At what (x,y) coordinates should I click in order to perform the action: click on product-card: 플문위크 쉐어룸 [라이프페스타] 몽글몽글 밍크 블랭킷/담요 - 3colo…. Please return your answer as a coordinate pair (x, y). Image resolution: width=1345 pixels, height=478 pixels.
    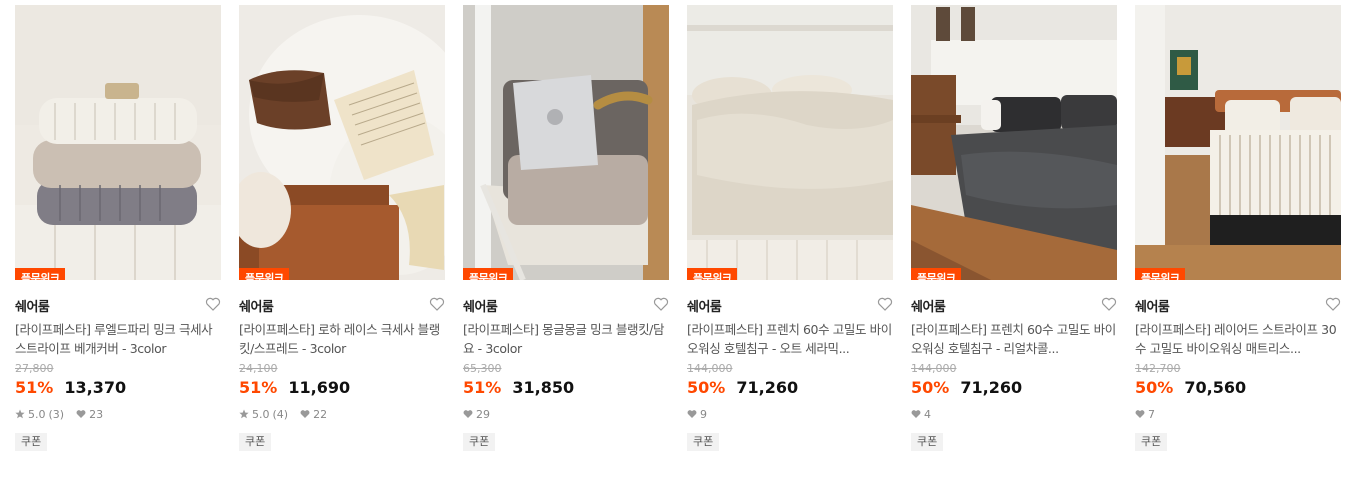
    Looking at the image, I should click on (566, 228).